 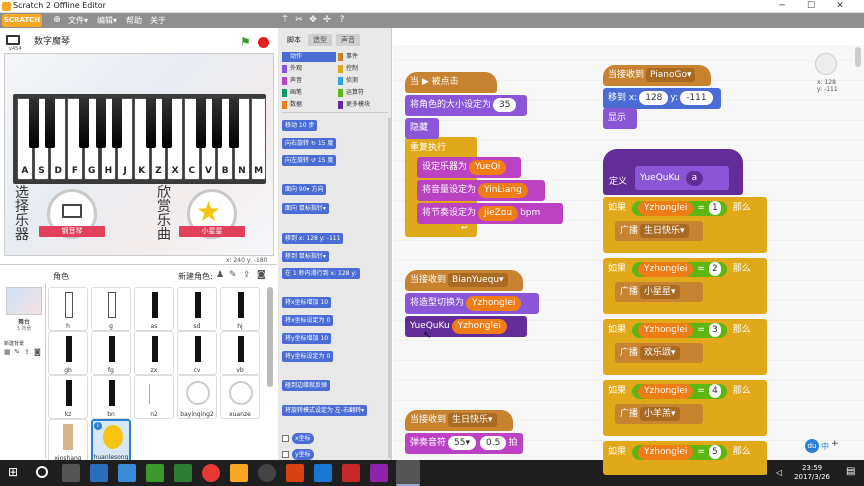 I want to click on sprite-thumb-kz: kz, so click(x=68, y=397).